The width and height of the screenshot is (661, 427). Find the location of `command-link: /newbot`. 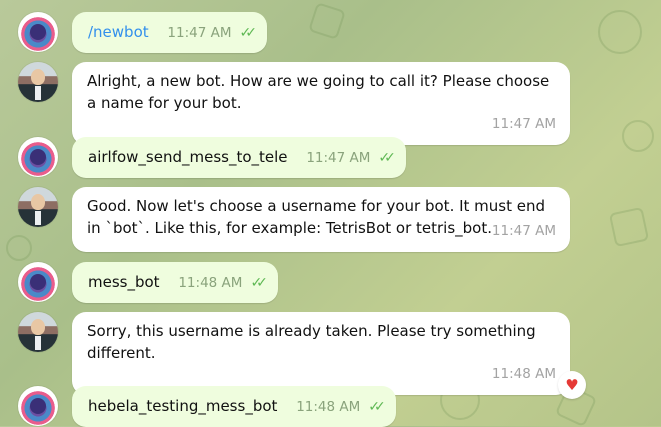

command-link: /newbot is located at coordinates (118, 32).